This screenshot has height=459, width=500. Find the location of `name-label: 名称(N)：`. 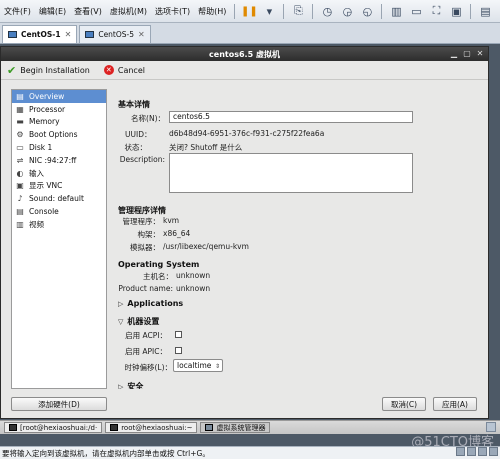

name-label: 名称(N)： is located at coordinates (148, 118).